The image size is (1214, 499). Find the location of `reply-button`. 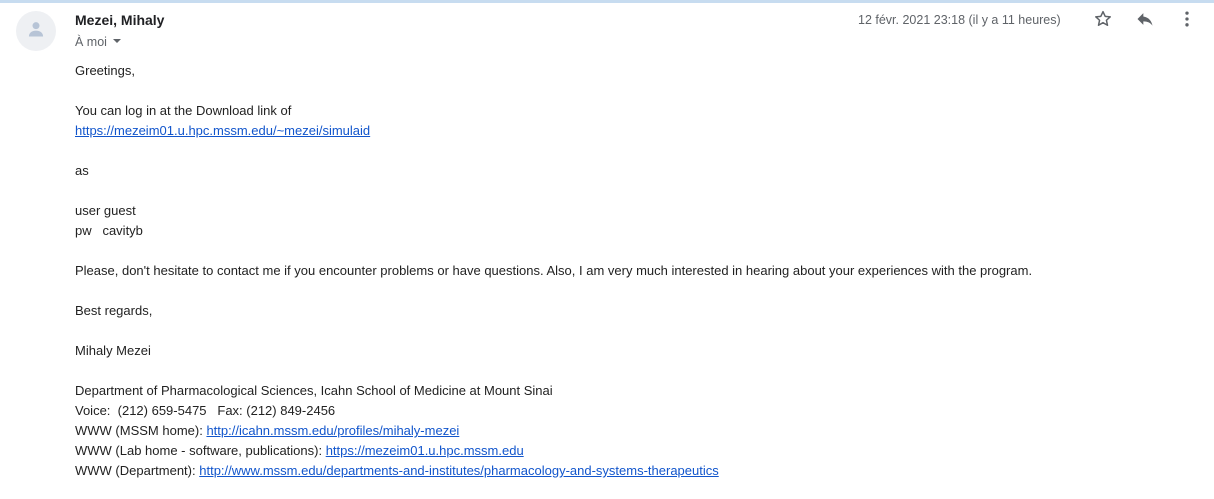

reply-button is located at coordinates (1145, 21).